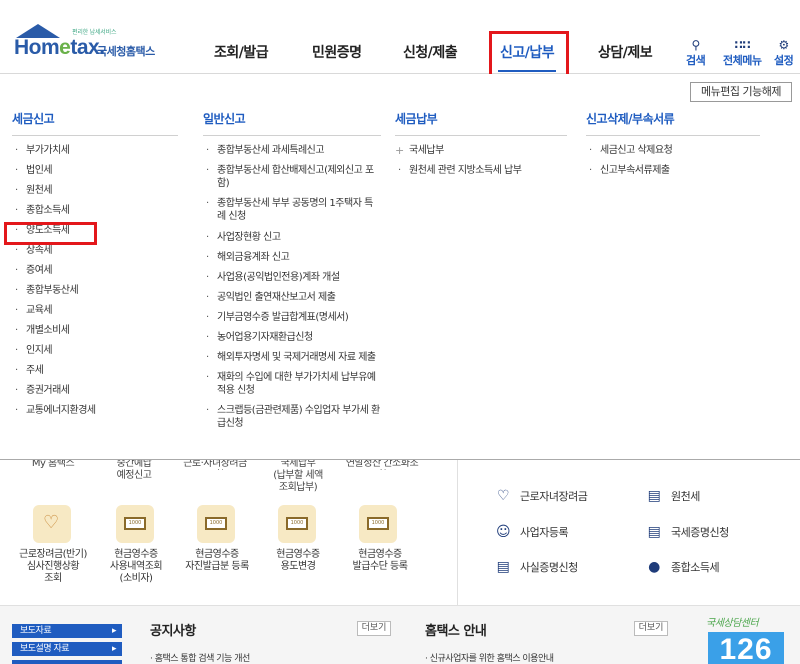 The height and width of the screenshot is (664, 800). Describe the element at coordinates (503, 532) in the screenshot. I see `person-icon: ☺` at that location.